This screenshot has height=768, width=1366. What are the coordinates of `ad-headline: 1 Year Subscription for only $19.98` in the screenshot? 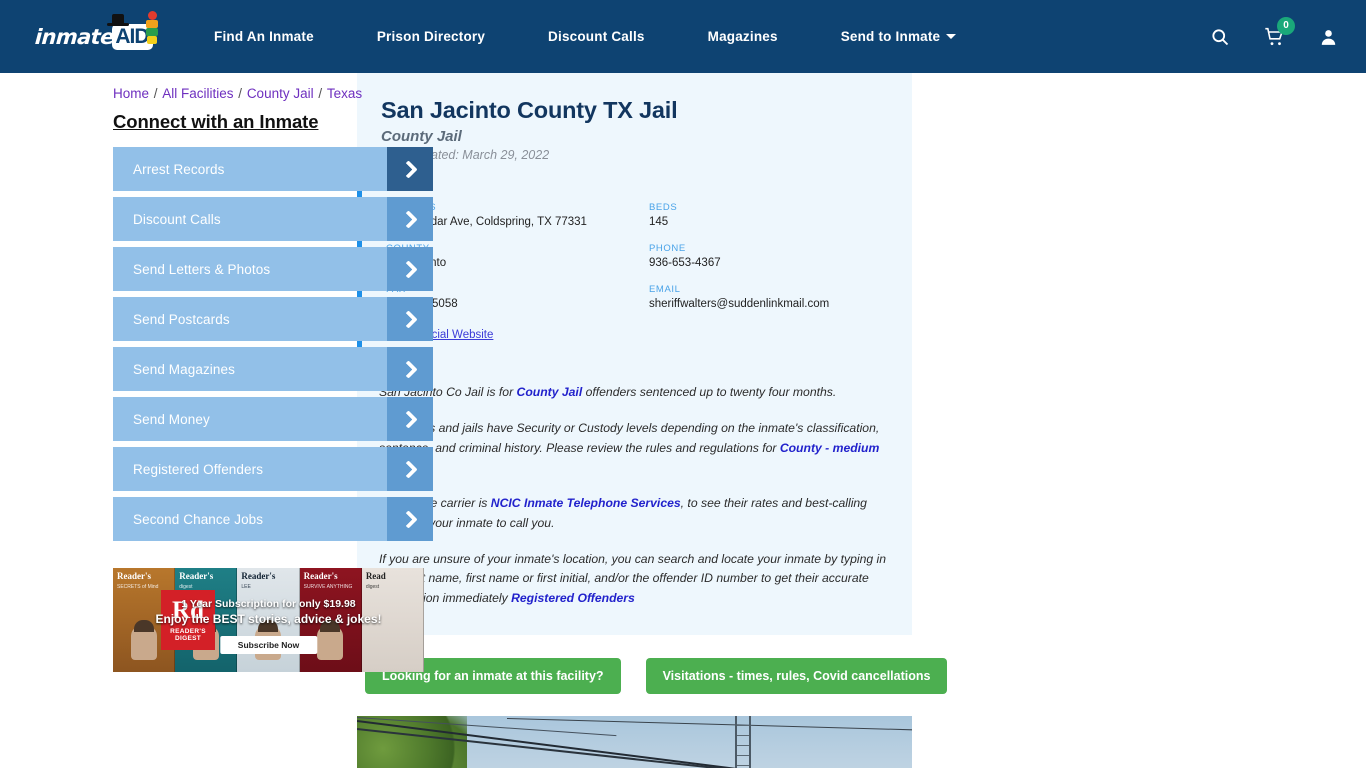 It's located at (268, 604).